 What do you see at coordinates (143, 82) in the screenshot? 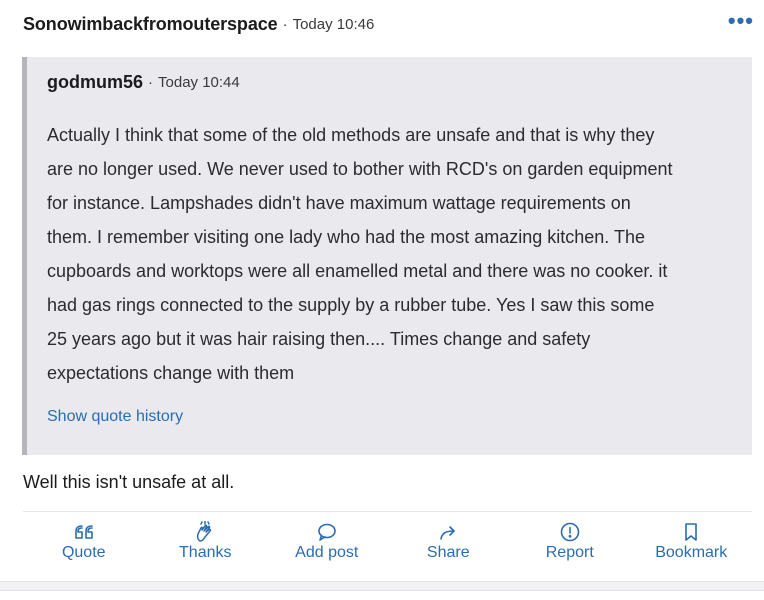
I see `quote-header: godmum56 · Today 10:44` at bounding box center [143, 82].